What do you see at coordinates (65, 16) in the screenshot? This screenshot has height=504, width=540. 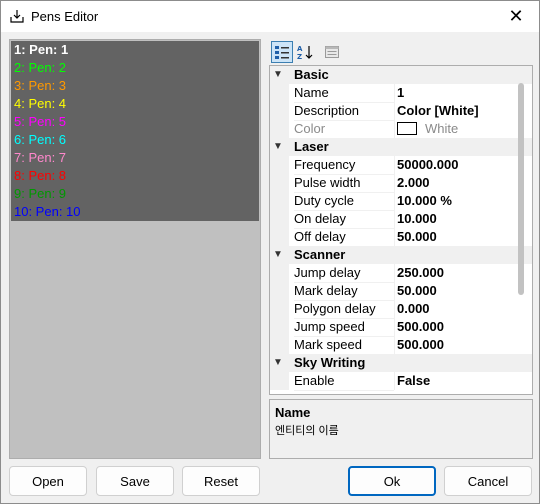 I see `window-title: Pens Editor` at bounding box center [65, 16].